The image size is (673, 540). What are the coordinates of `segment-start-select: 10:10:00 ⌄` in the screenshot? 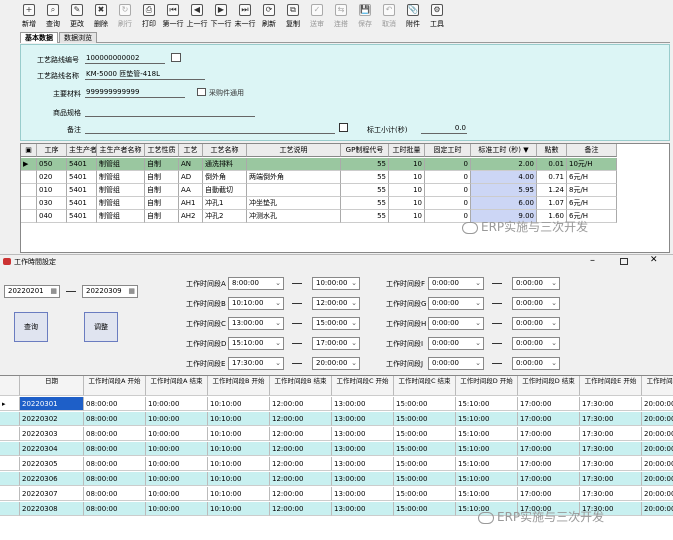 It's located at (256, 303).